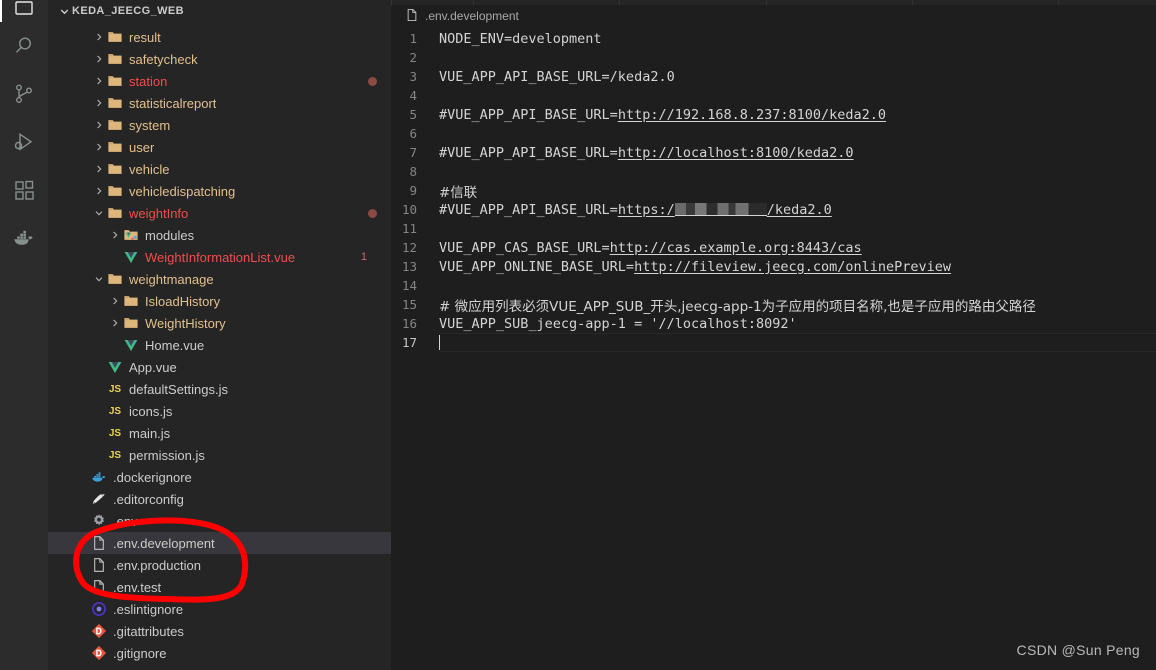 This screenshot has height=670, width=1156. Describe the element at coordinates (148, 609) in the screenshot. I see `tree-row-label: .eslintignore` at that location.